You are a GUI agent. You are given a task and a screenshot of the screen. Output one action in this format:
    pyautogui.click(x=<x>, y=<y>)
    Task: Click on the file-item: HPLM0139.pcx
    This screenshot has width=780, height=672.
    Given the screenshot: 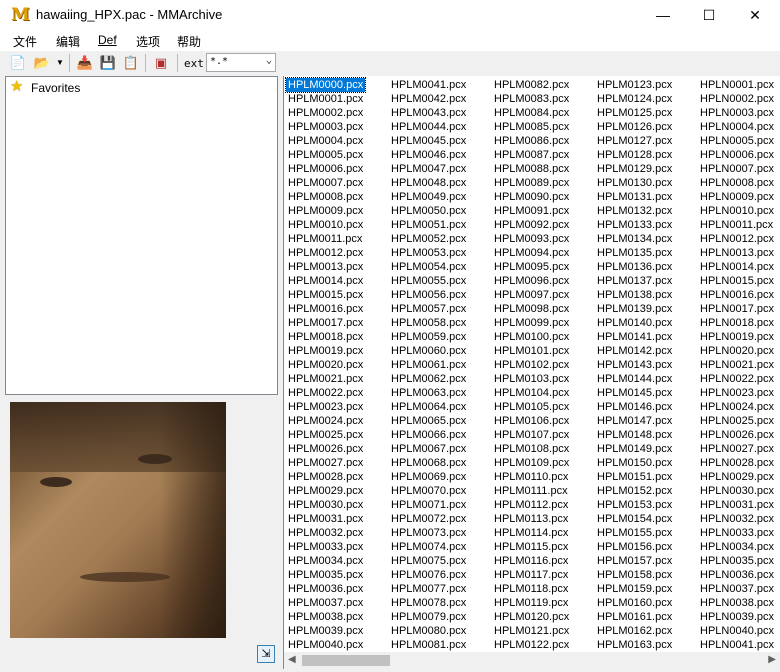 What is the action you would take?
    pyautogui.click(x=634, y=309)
    